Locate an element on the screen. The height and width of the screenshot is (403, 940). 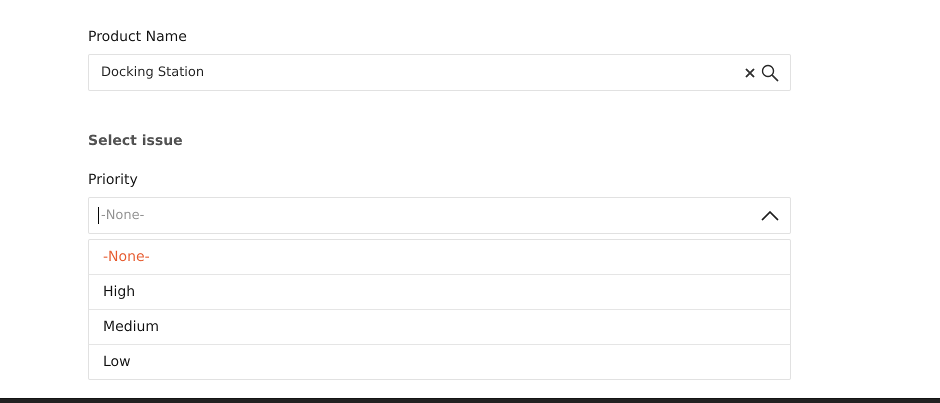
search-icon is located at coordinates (770, 73).